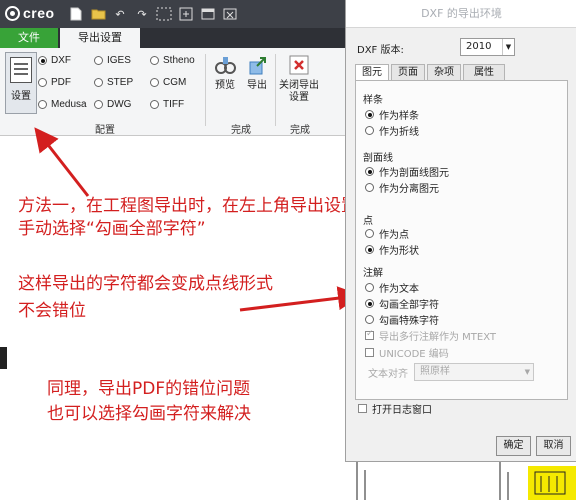 The width and height of the screenshot is (576, 500). What do you see at coordinates (430, 335) in the screenshot?
I see `checkbox-mtext: 导出多行注解作为 MTEXT` at bounding box center [430, 335].